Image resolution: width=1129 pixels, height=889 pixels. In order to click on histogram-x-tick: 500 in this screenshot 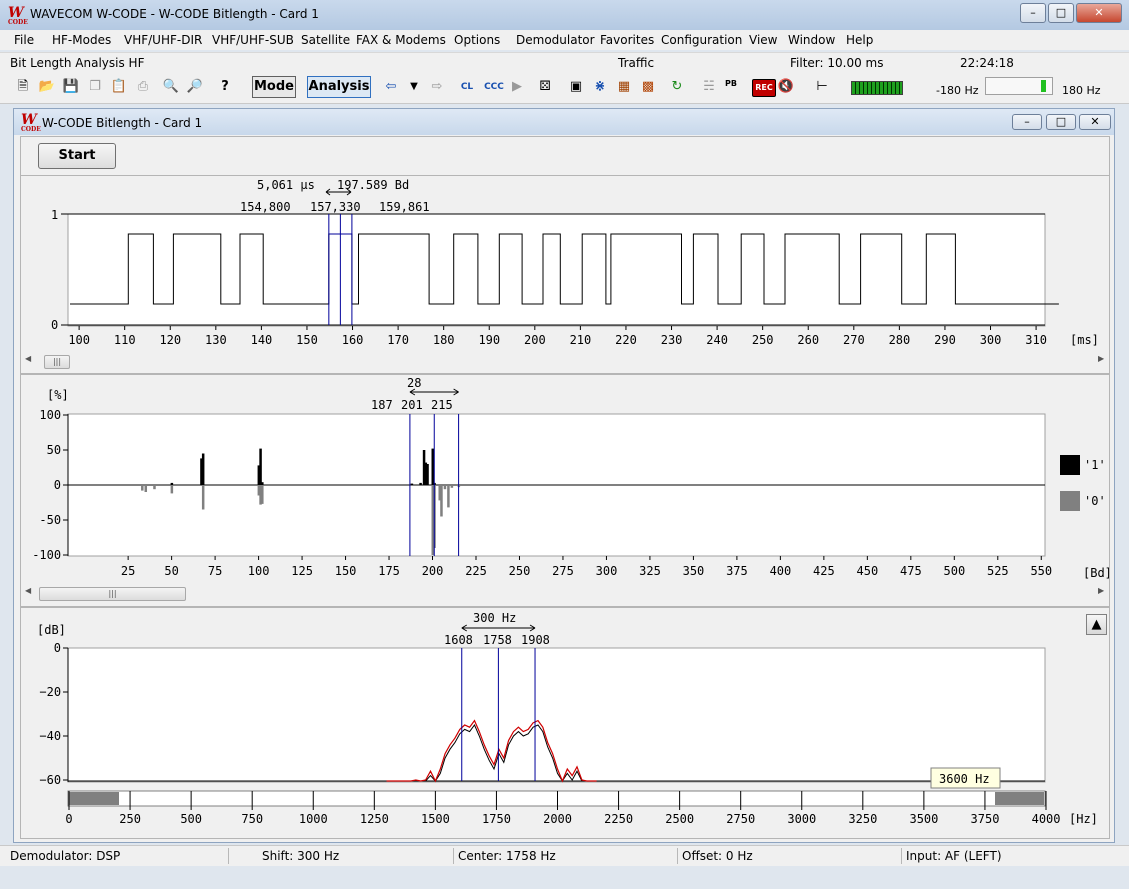, I will do `click(955, 571)`.